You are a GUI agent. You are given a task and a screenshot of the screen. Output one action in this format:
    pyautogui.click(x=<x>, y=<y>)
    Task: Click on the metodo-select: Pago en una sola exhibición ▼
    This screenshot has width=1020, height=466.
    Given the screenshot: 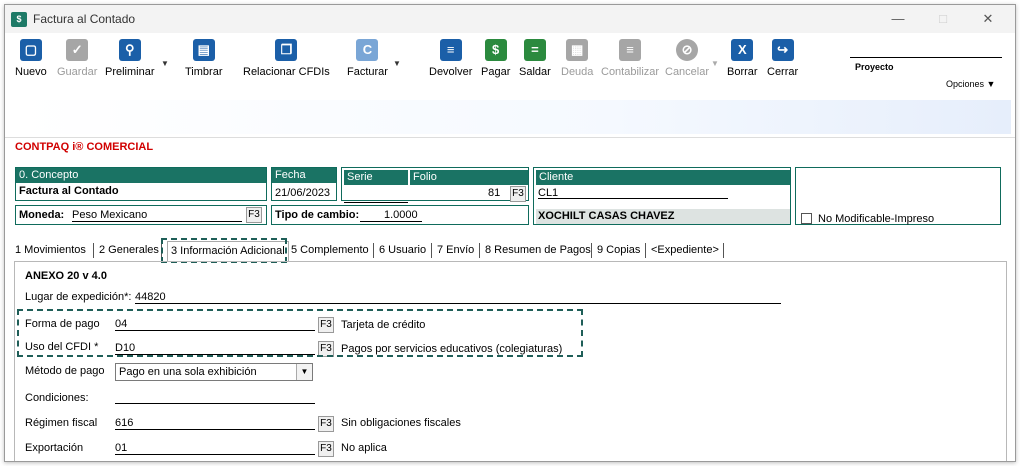 What is the action you would take?
    pyautogui.click(x=214, y=372)
    